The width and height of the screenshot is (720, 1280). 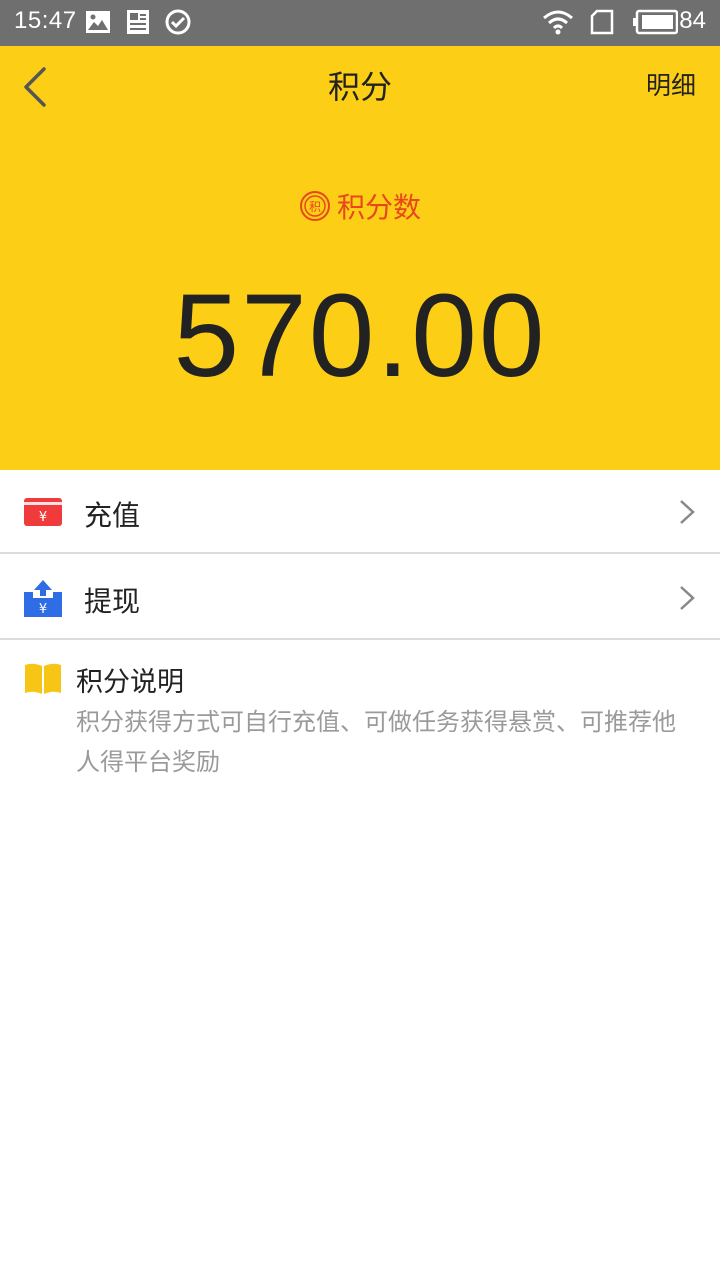 I want to click on points-value: 570.00, so click(x=360, y=336).